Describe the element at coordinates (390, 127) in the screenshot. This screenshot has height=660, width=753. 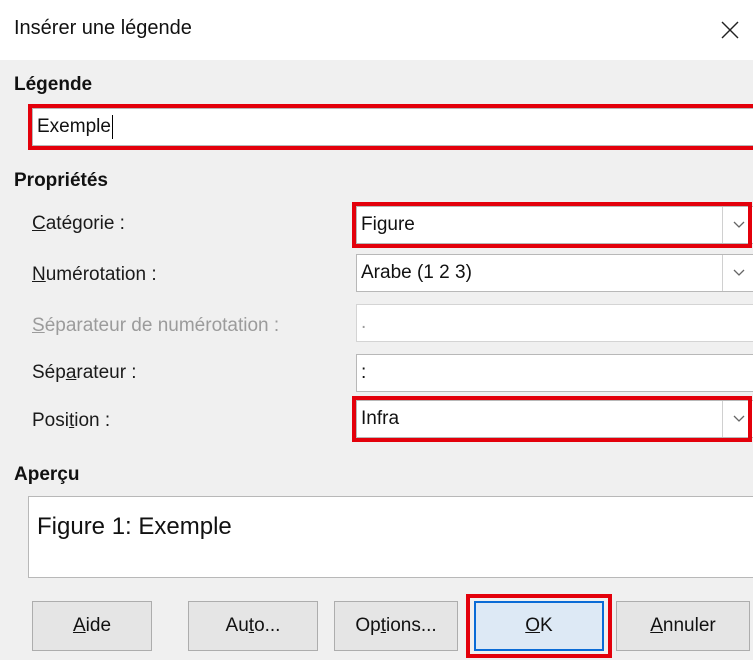
I see `caption-input-highlight` at that location.